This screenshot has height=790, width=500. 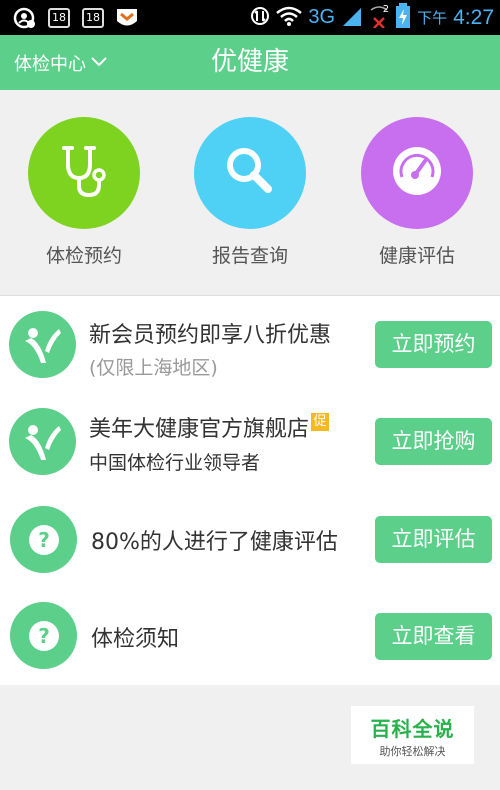 I want to click on user-sync-icon, so click(x=25, y=18).